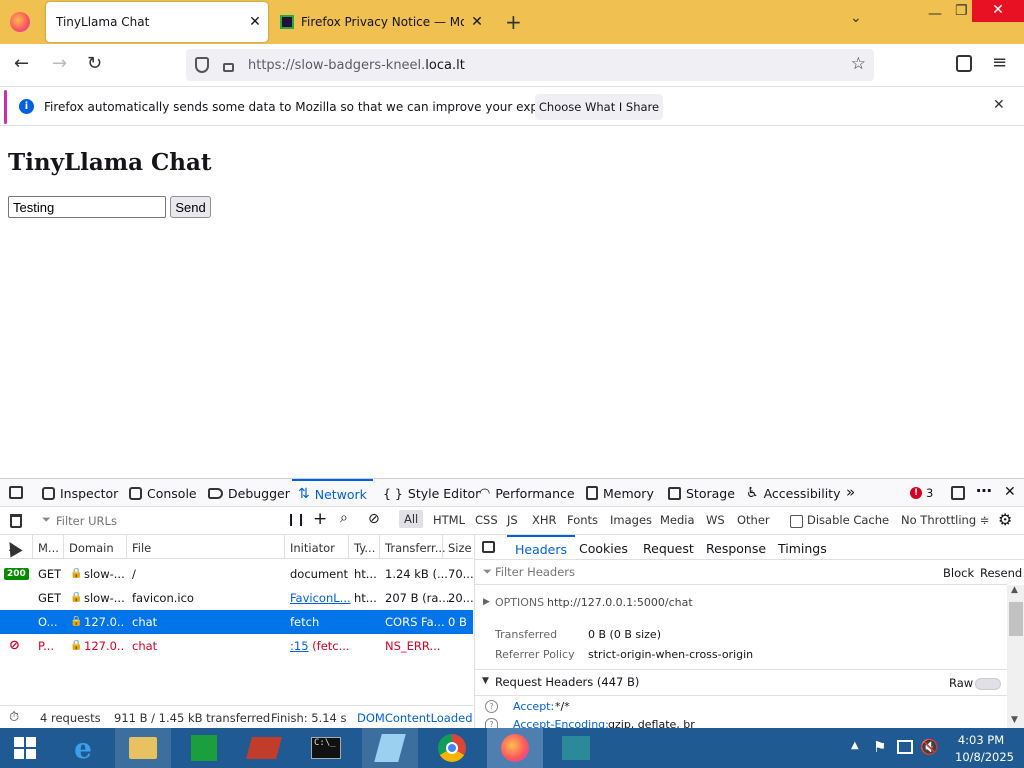 The height and width of the screenshot is (768, 1024). Describe the element at coordinates (512, 520) in the screenshot. I see `filter-js-button: JS` at that location.